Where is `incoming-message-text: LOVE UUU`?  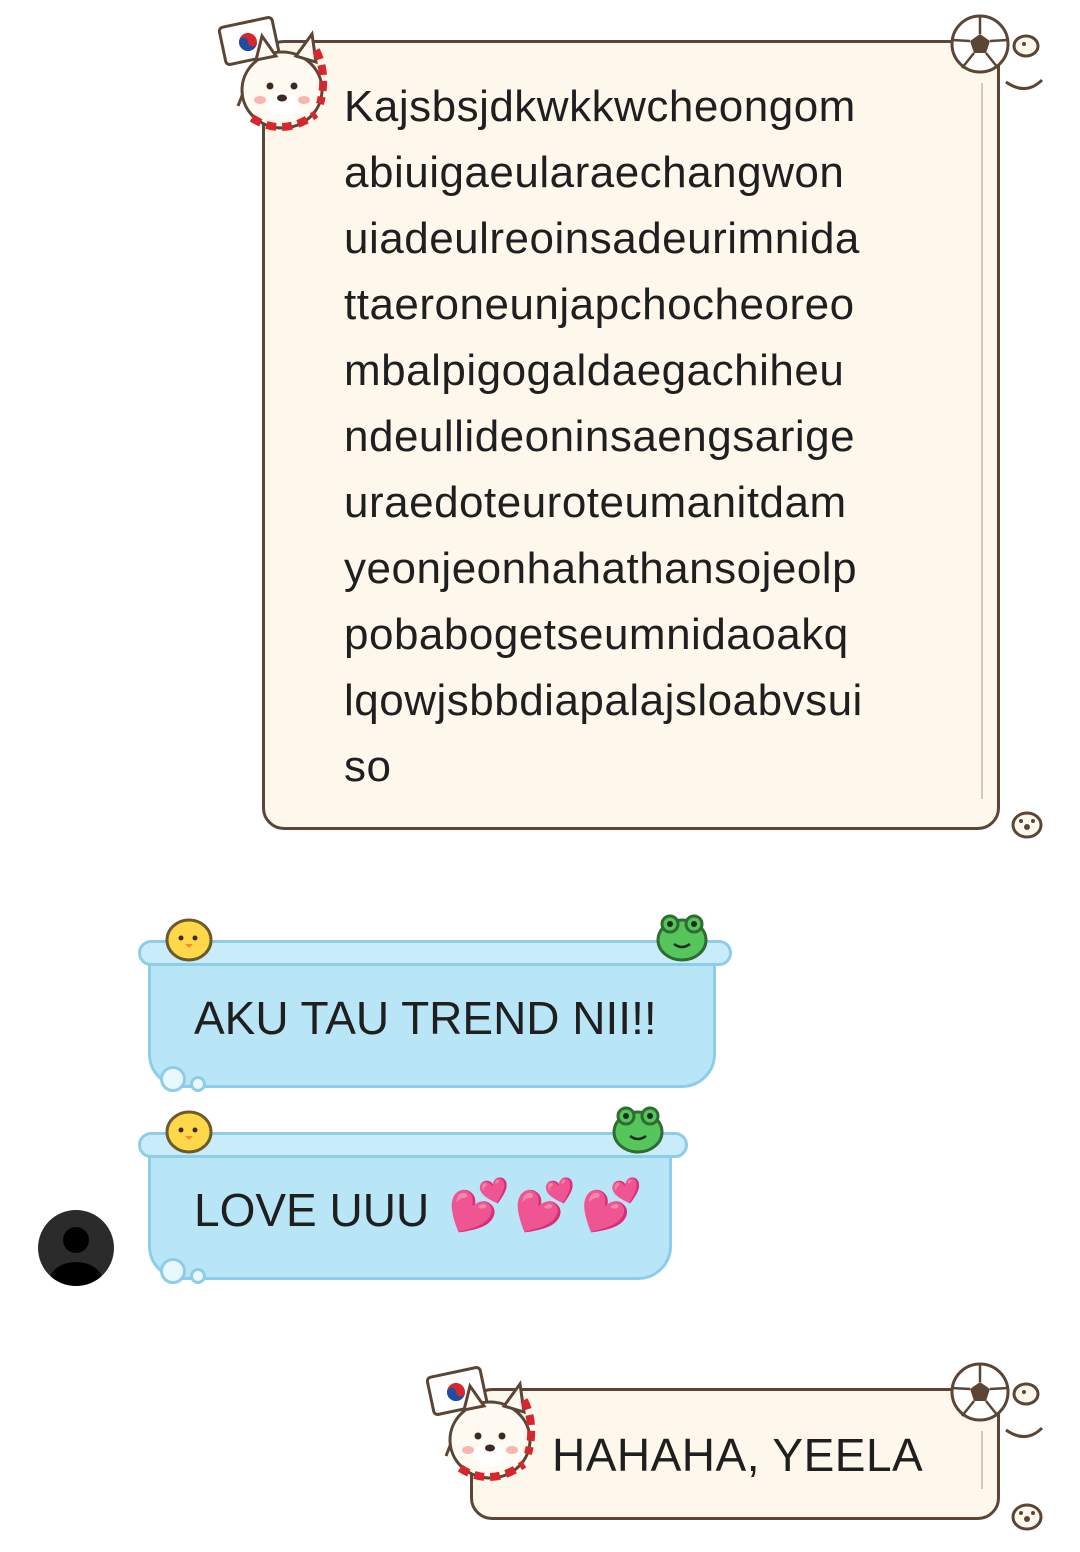
incoming-message-text: LOVE UUU is located at coordinates (312, 1210).